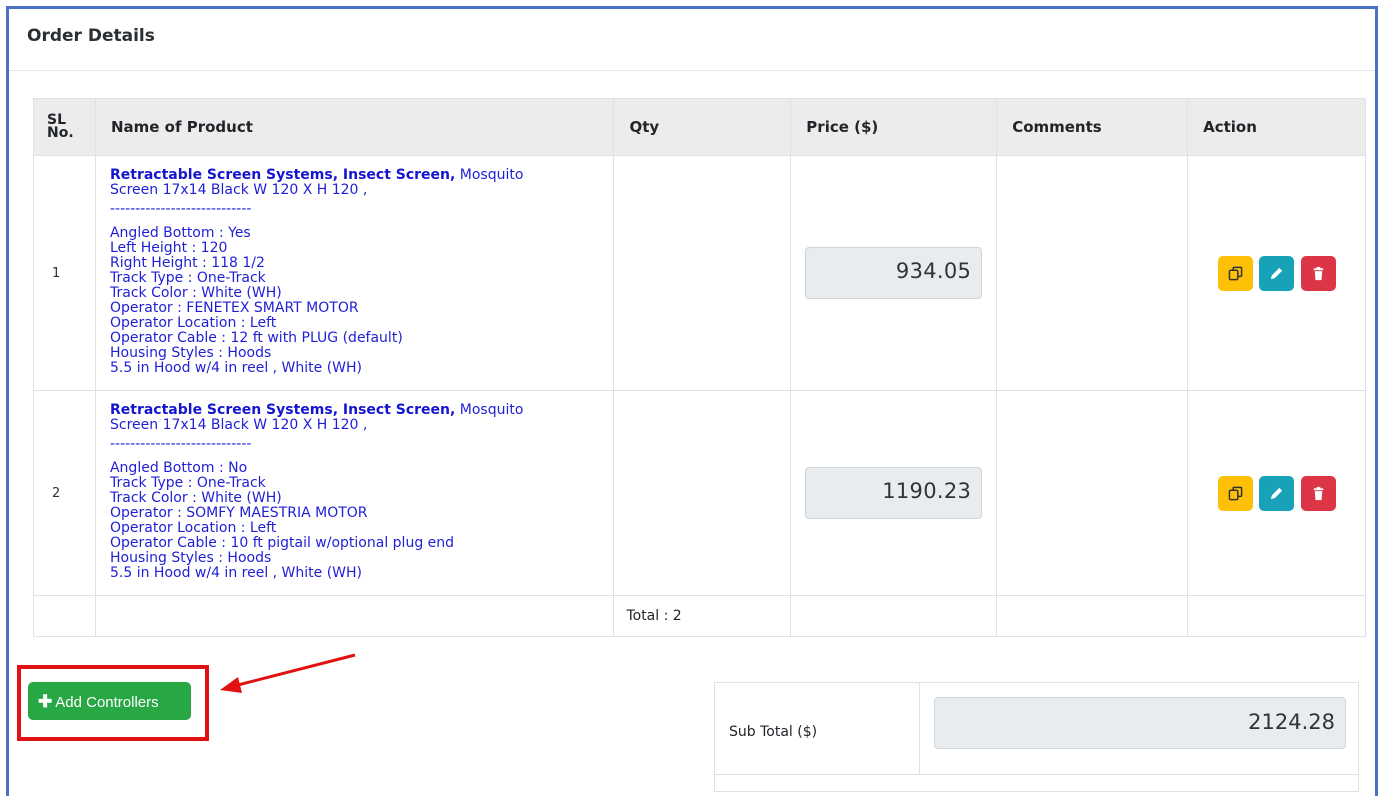 The image size is (1378, 796). What do you see at coordinates (64, 273) in the screenshot?
I see `row-sl-no: 1` at bounding box center [64, 273].